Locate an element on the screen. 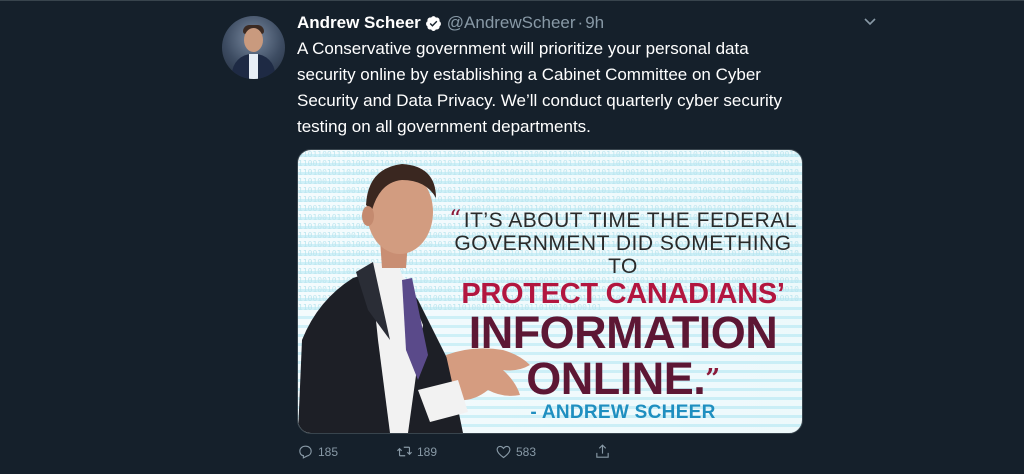 The height and width of the screenshot is (474, 1024). reply-button: 185 is located at coordinates (317, 451).